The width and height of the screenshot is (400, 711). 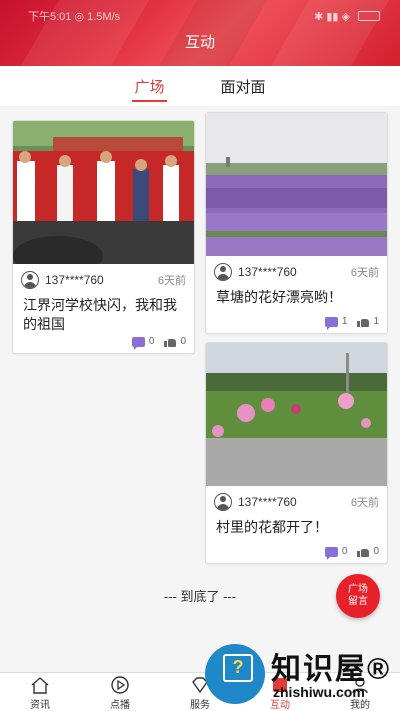 I want to click on post-image-flag-chorus, so click(x=103, y=192).